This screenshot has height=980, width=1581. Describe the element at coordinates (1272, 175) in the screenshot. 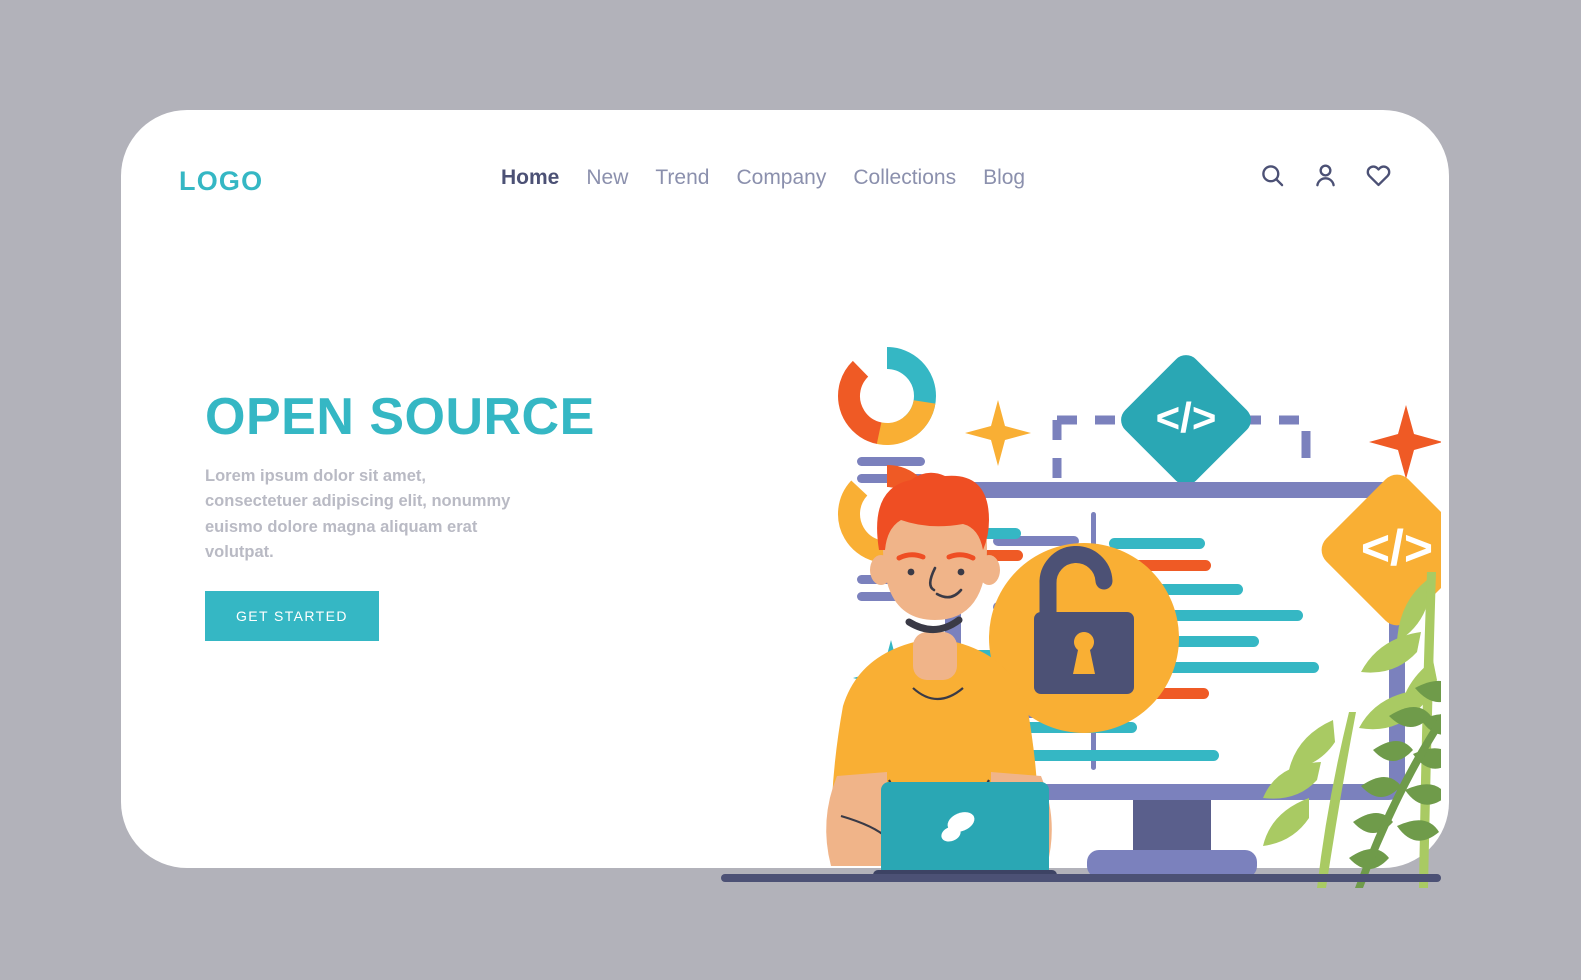

I see `search-icon` at that location.